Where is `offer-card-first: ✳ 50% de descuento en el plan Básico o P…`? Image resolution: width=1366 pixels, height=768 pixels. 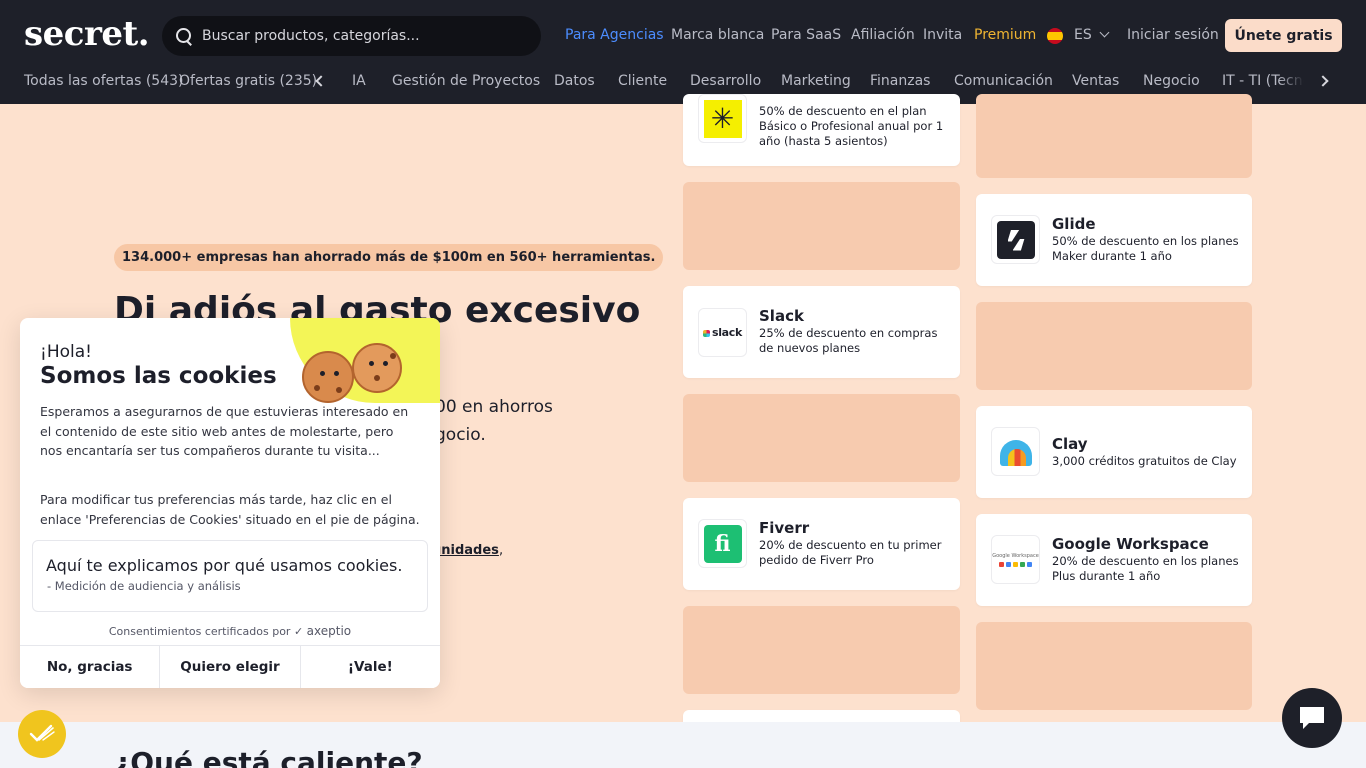 offer-card-first: ✳ 50% de descuento en el plan Básico o P… is located at coordinates (821, 130).